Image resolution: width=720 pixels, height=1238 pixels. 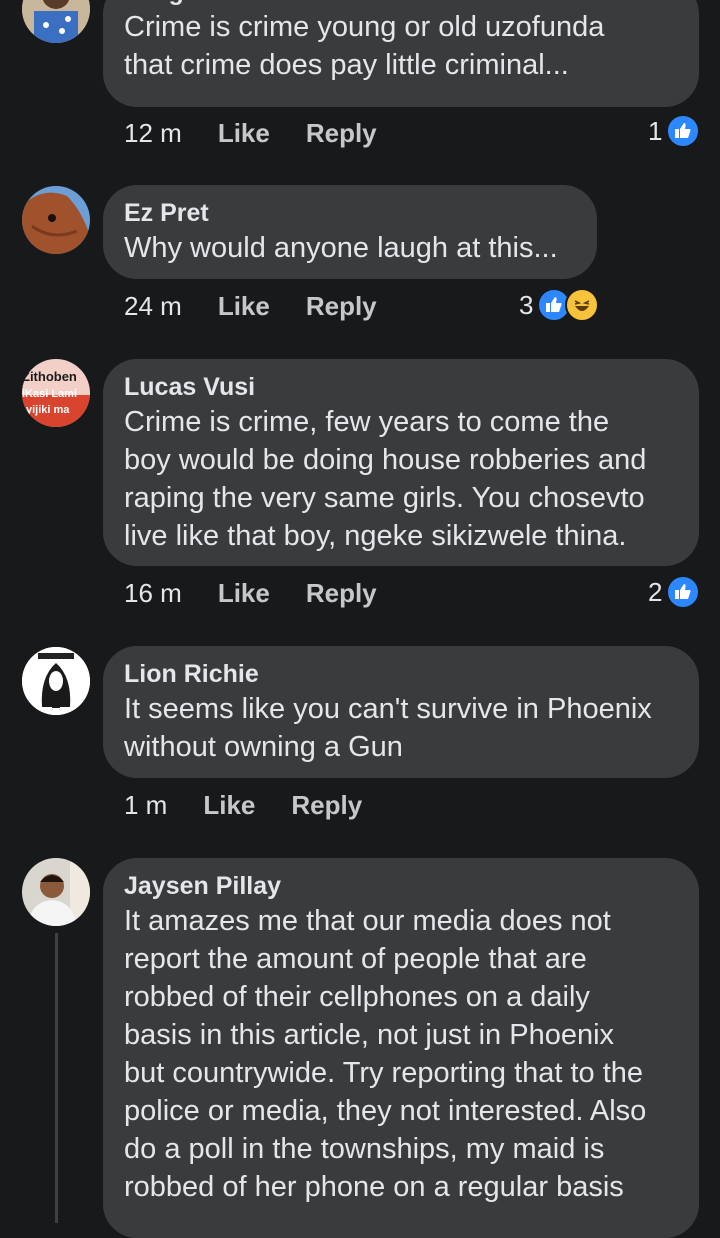 I want to click on comment-actions: 1 m Like Reply, so click(x=243, y=805).